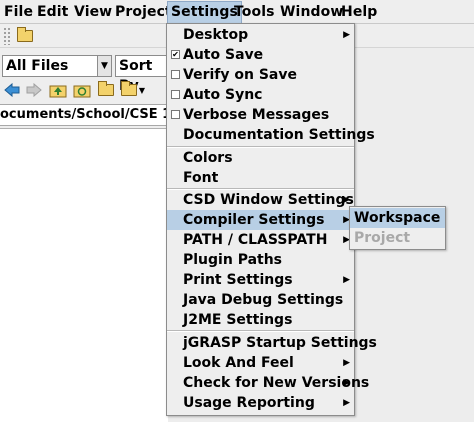 Image resolution: width=474 pixels, height=422 pixels. I want to click on menu-edit: Edit, so click(52, 12).